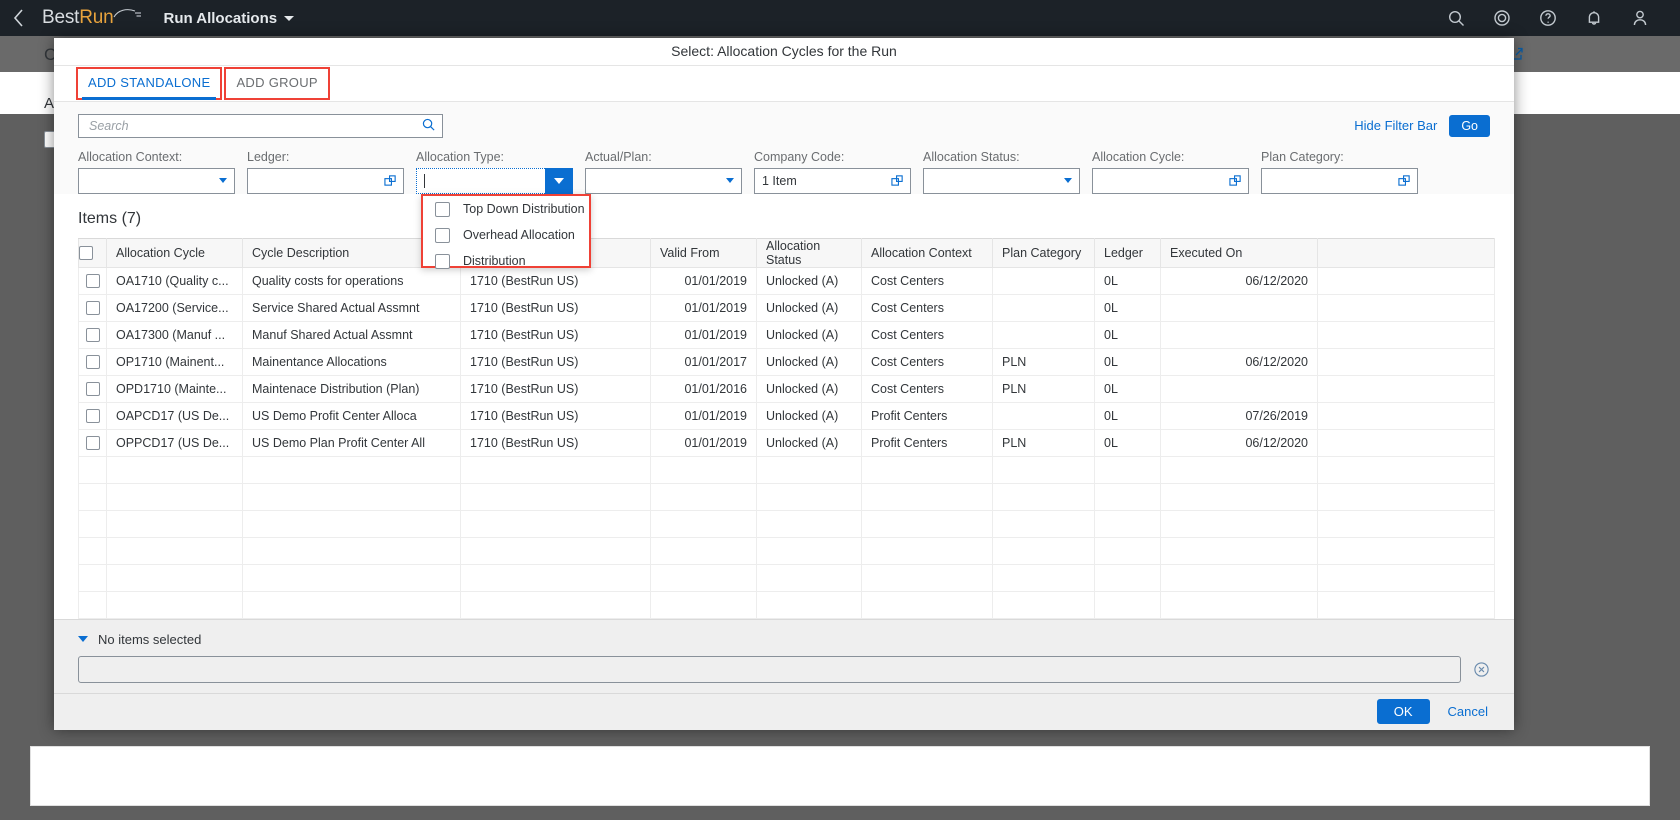 This screenshot has height=820, width=1680. Describe the element at coordinates (1239, 252) in the screenshot. I see `col-executed-on: Executed On` at that location.